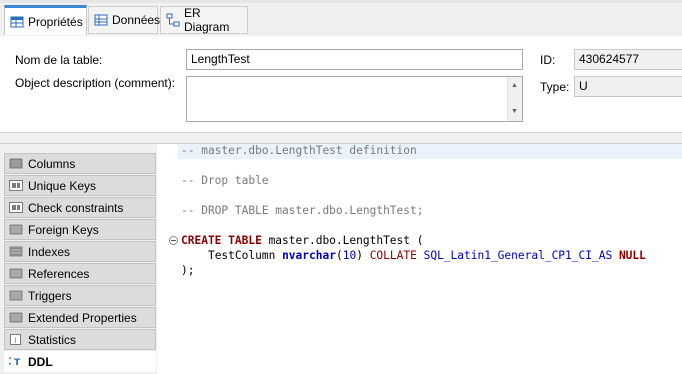 The image size is (682, 374). I want to click on code-number: 10, so click(349, 255).